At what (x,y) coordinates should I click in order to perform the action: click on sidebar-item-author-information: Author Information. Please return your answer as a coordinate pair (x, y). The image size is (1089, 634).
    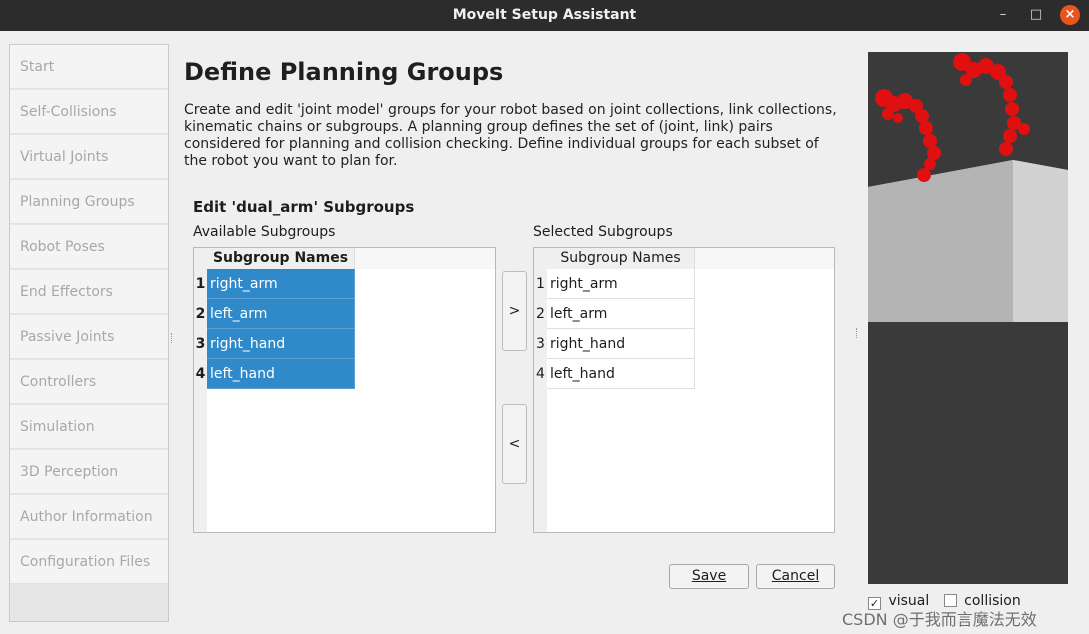
    Looking at the image, I should click on (89, 517).